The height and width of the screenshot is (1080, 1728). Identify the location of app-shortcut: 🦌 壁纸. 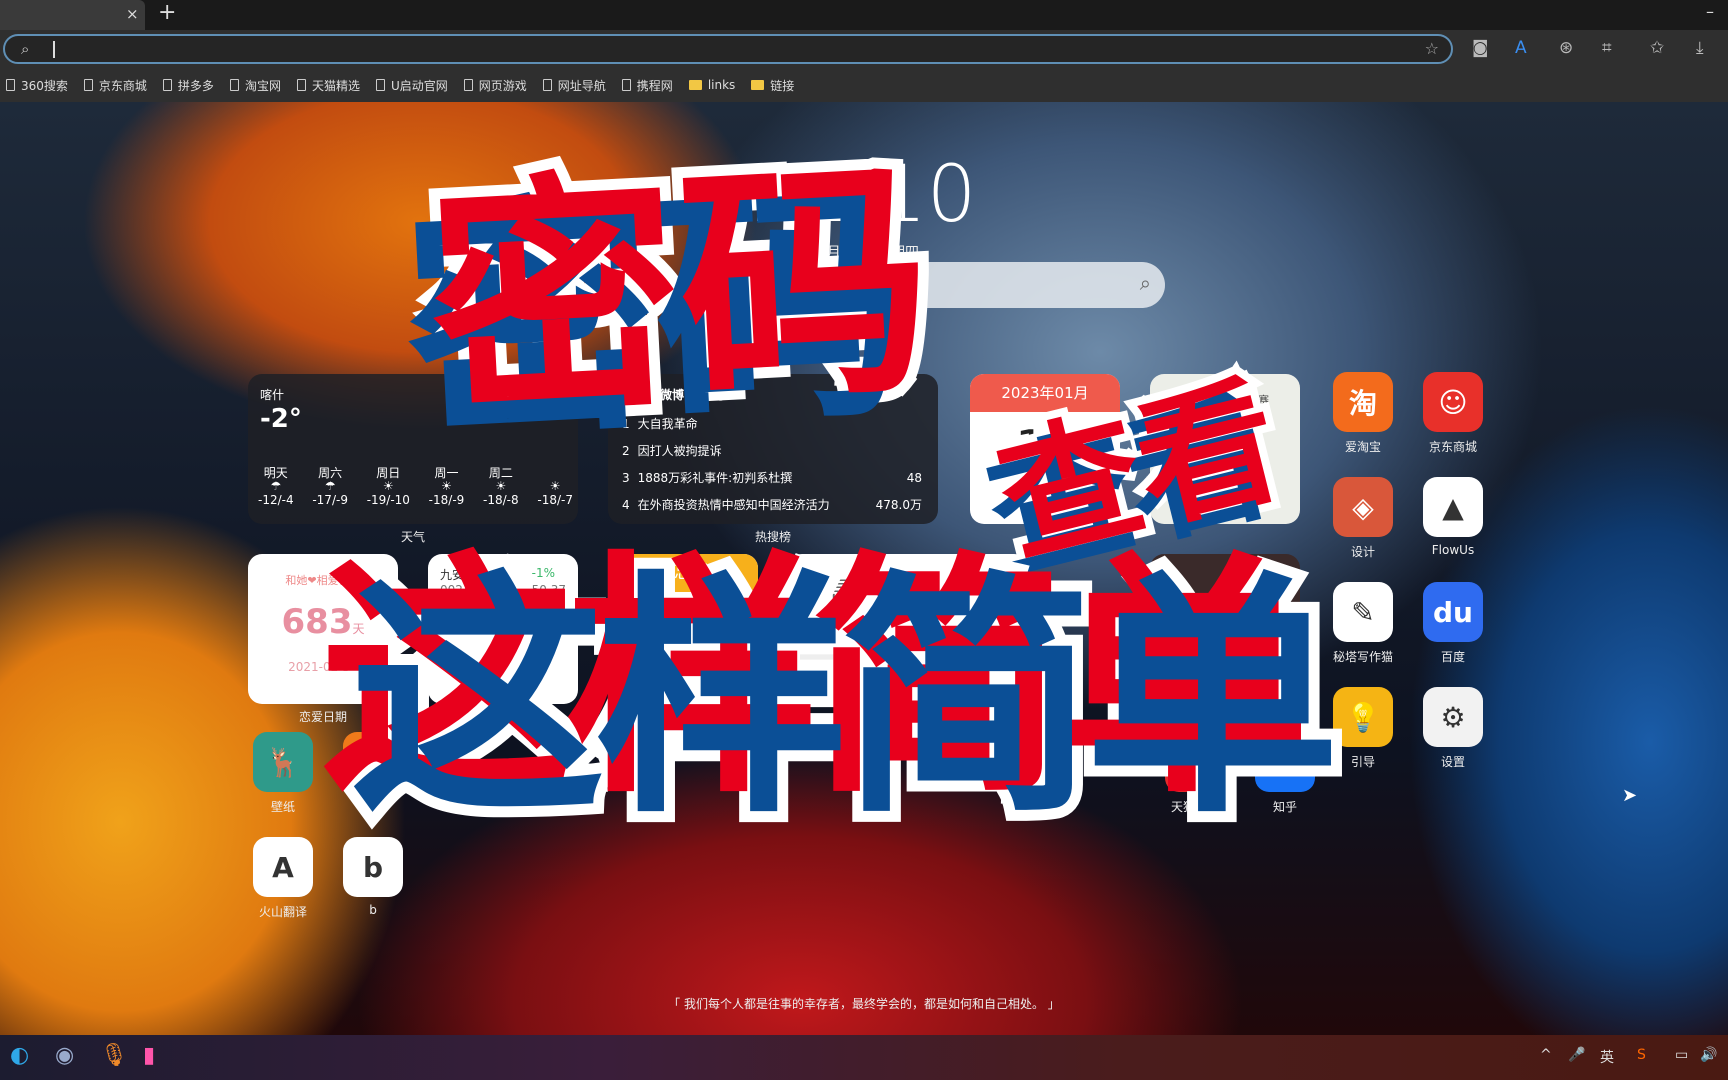
(283, 773).